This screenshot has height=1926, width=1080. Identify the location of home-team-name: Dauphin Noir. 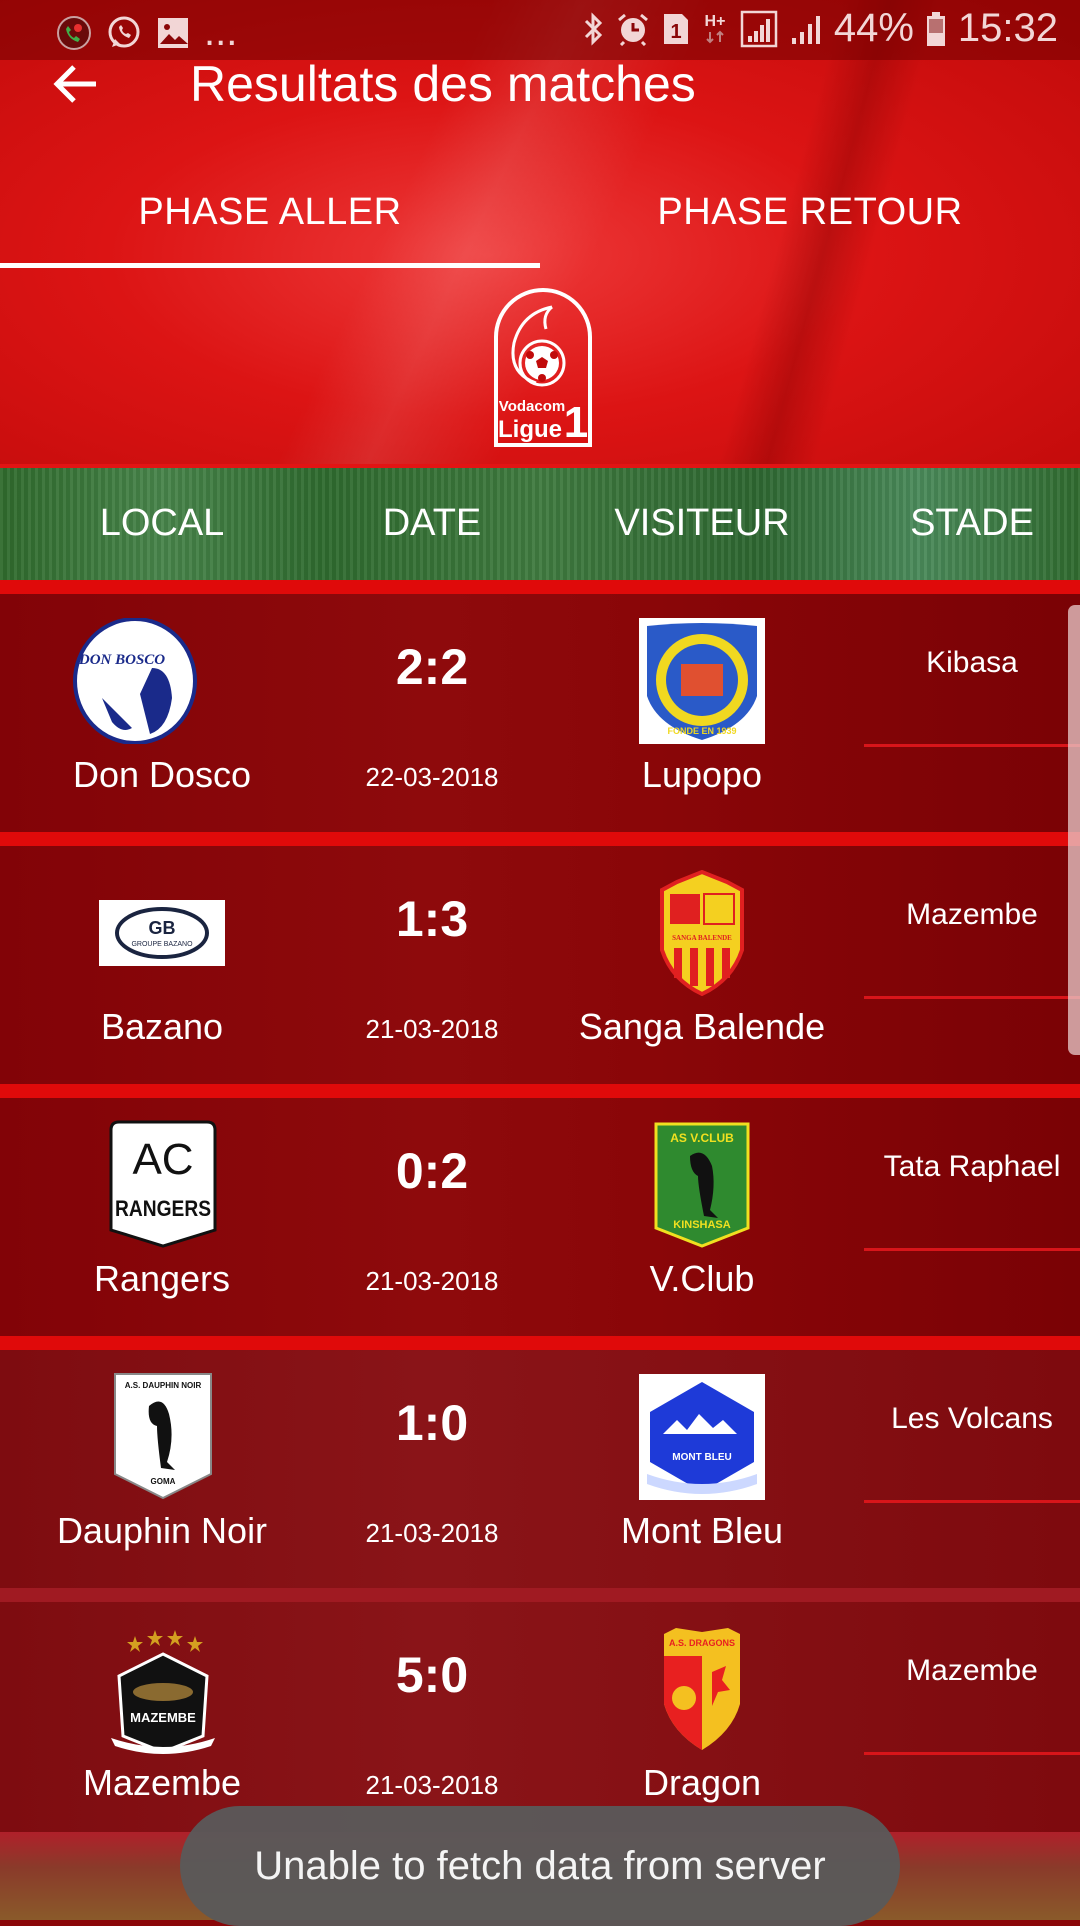
(162, 1530).